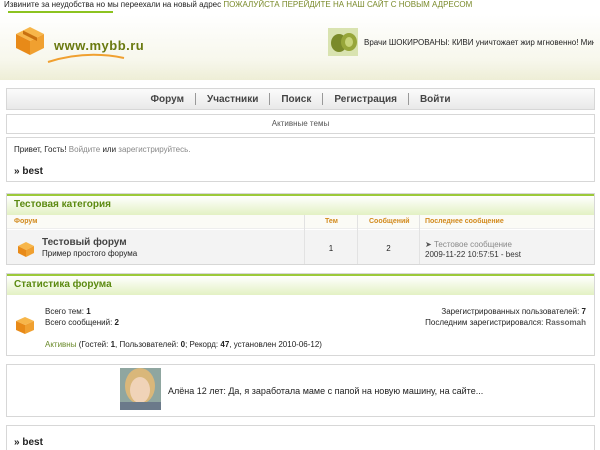 The width and height of the screenshot is (600, 450). What do you see at coordinates (167, 99) in the screenshot?
I see `nav-forum: Форум` at bounding box center [167, 99].